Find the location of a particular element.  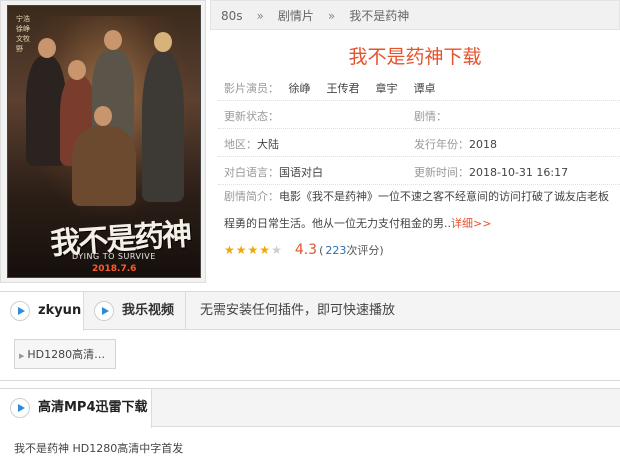

votes-count: 223 is located at coordinates (336, 250).